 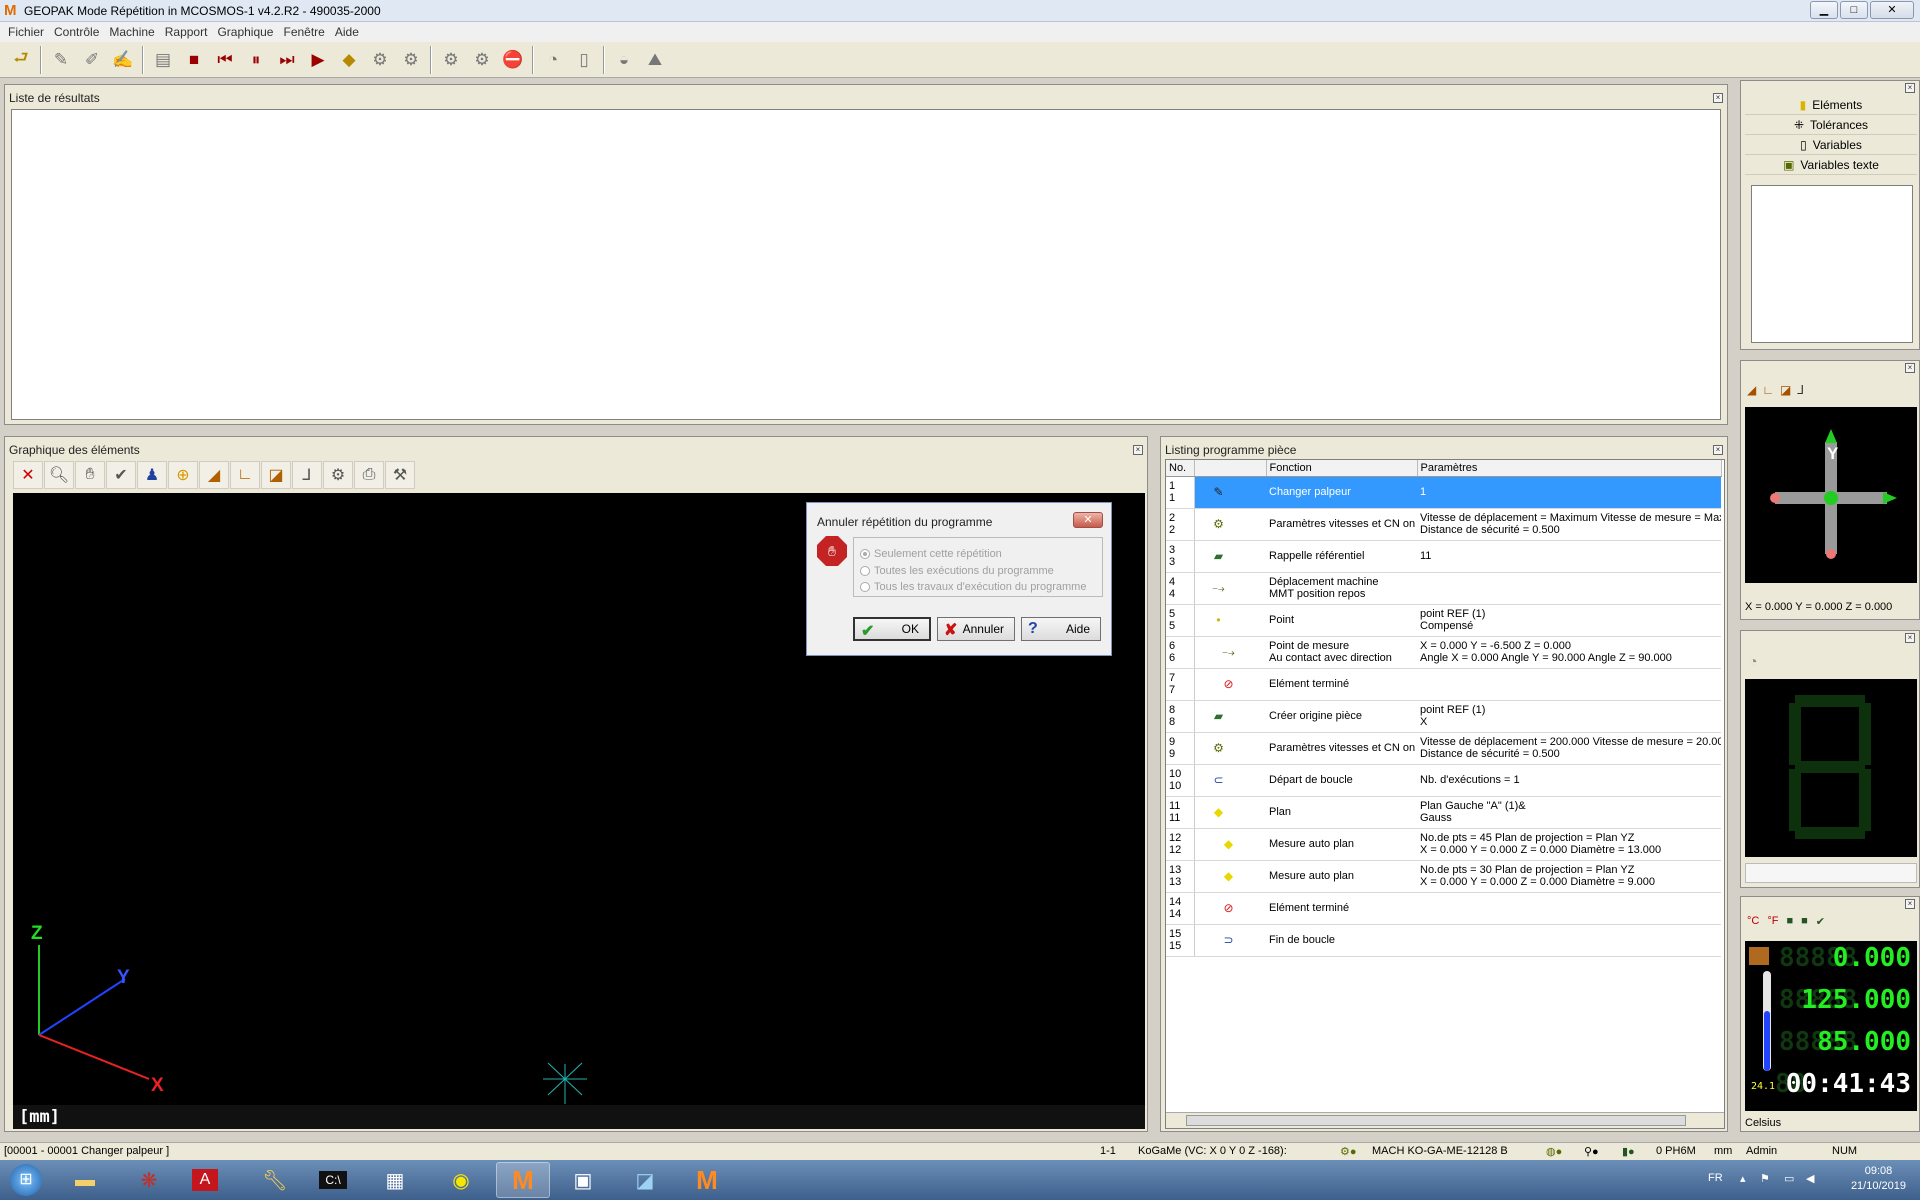 What do you see at coordinates (1342, 468) in the screenshot?
I see `col-fonction: Fonction` at bounding box center [1342, 468].